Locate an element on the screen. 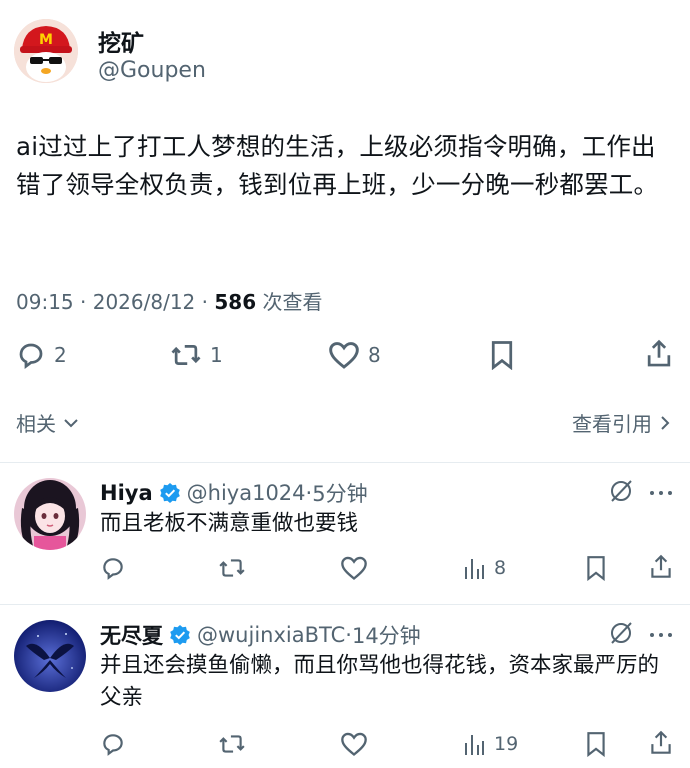 The image size is (690, 768). reply-author-handle: @wujinxiaBTC is located at coordinates (271, 635).